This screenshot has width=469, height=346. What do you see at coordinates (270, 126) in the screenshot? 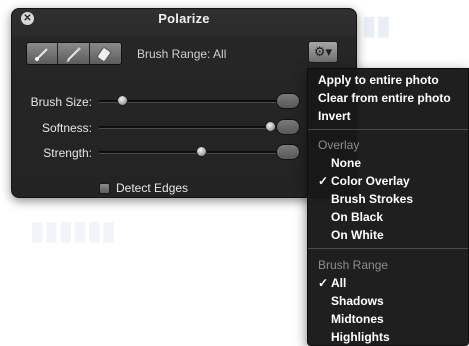
I see `softness-slider-knob` at bounding box center [270, 126].